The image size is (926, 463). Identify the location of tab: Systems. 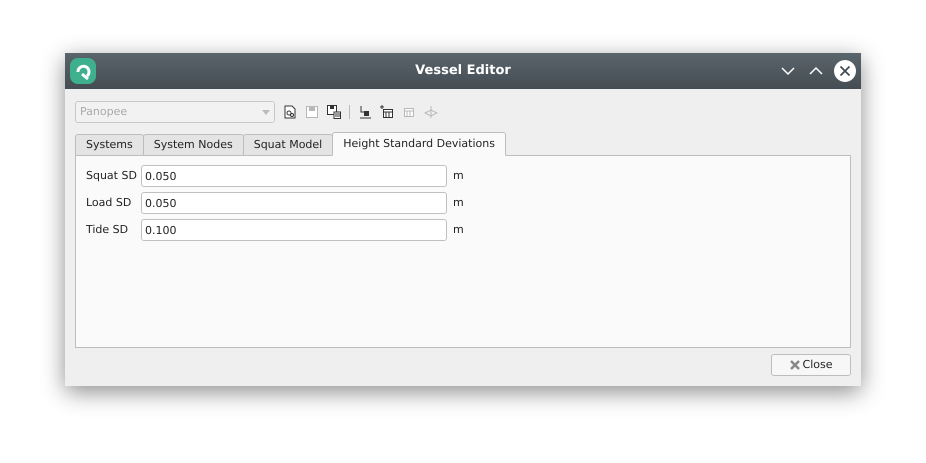
(109, 145).